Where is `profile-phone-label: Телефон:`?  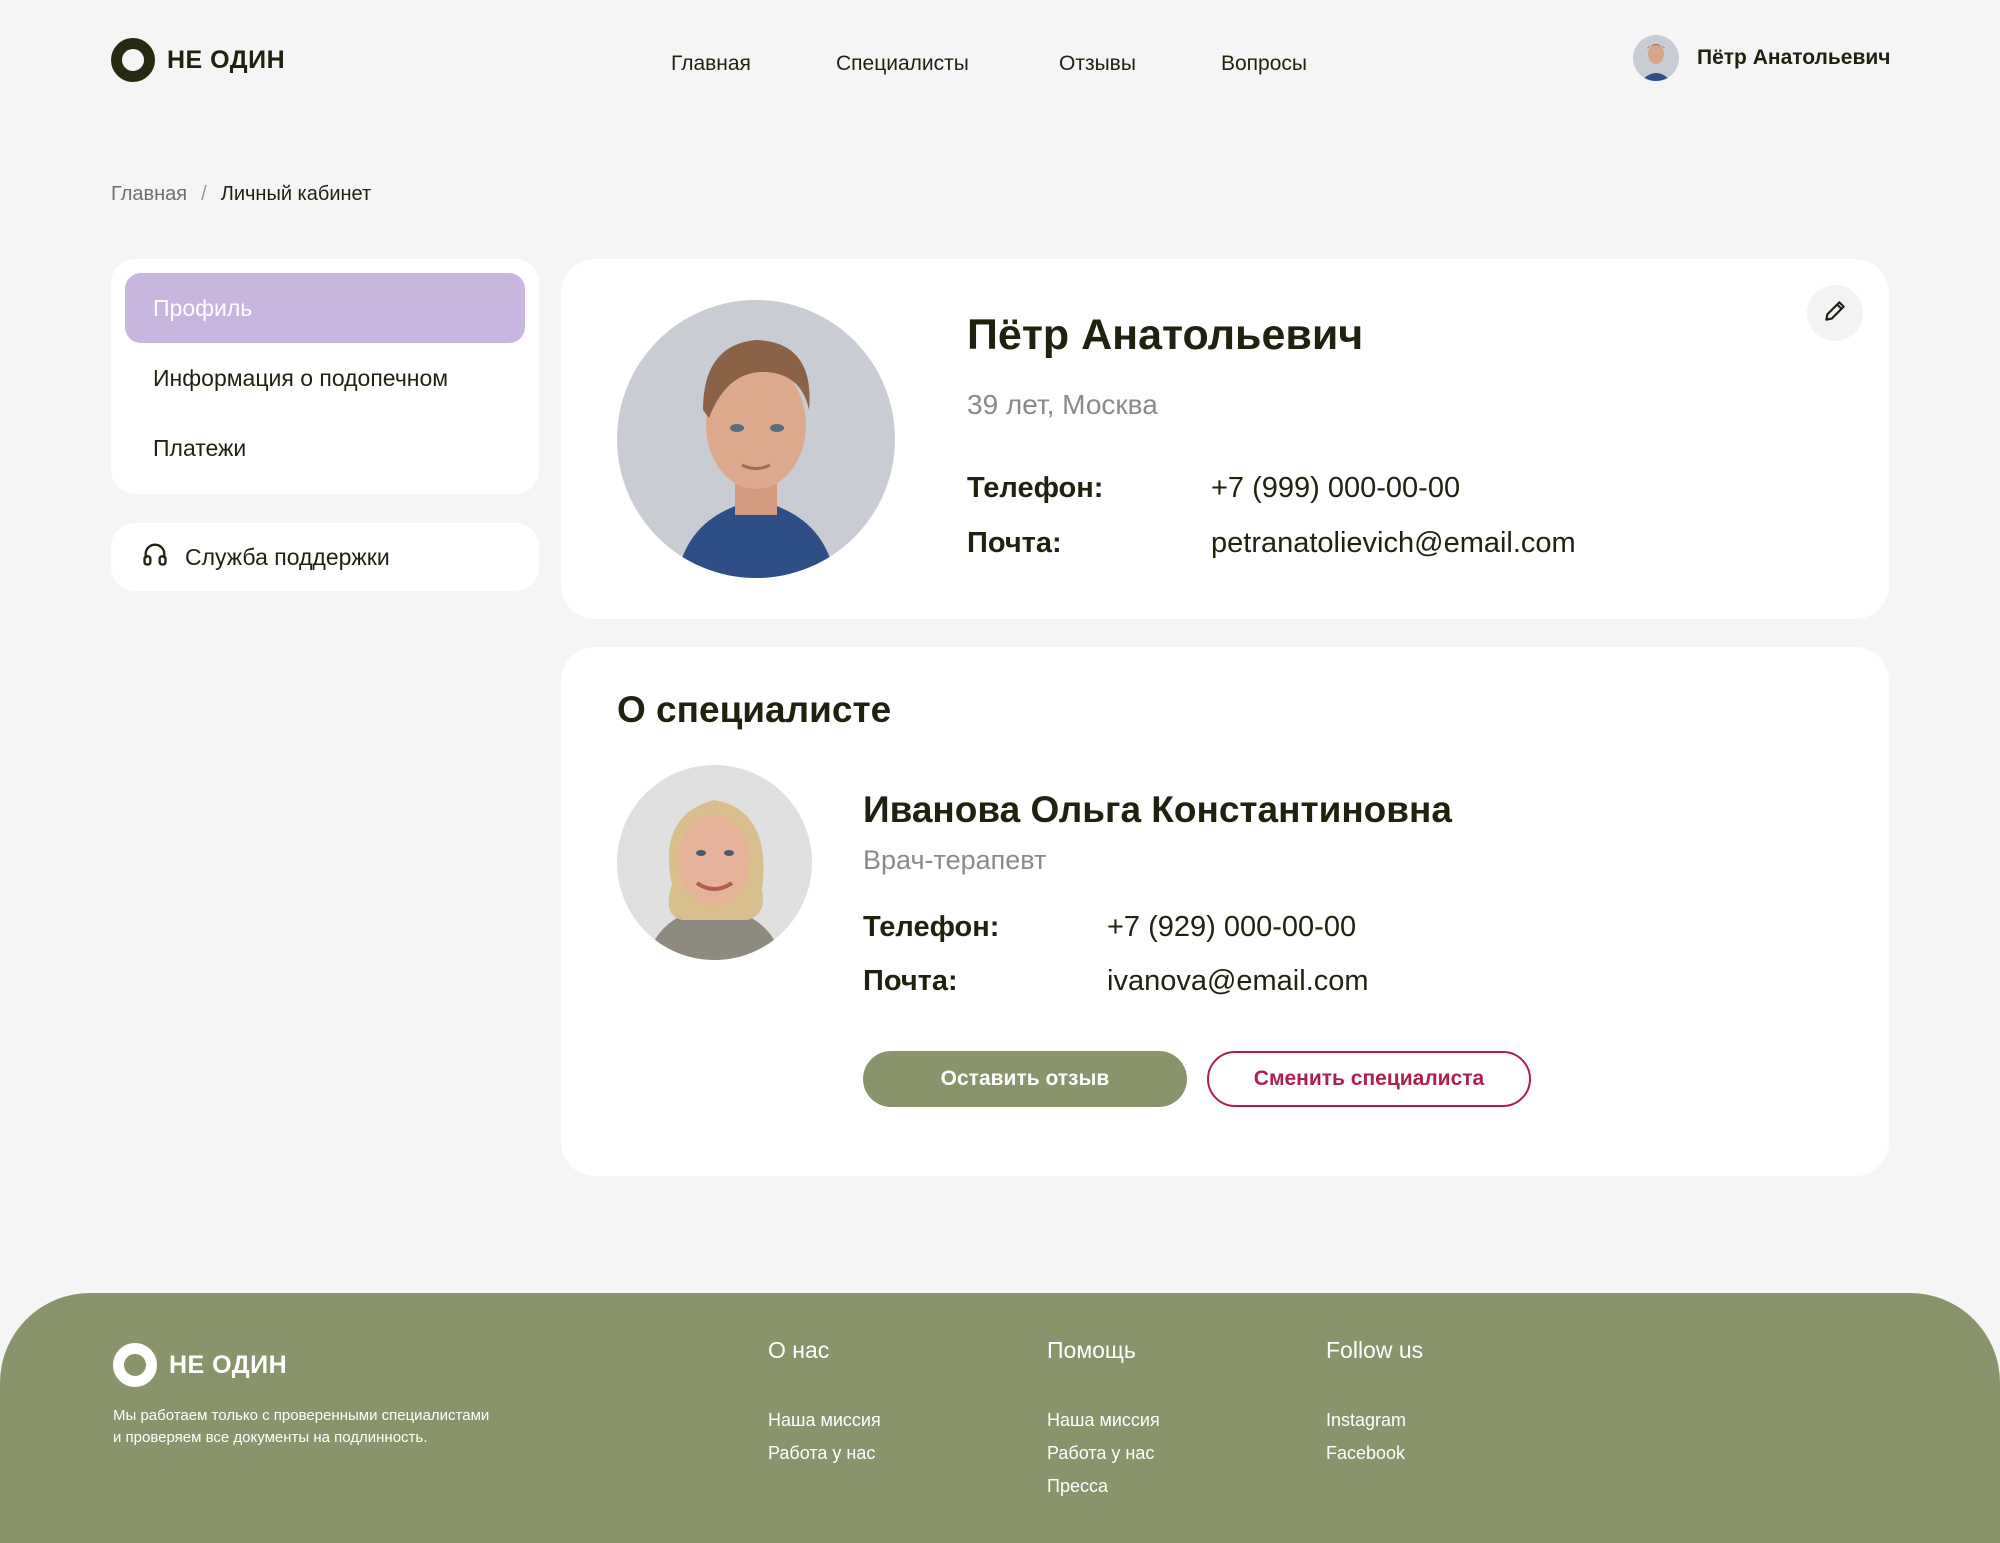 profile-phone-label: Телефон: is located at coordinates (1035, 488).